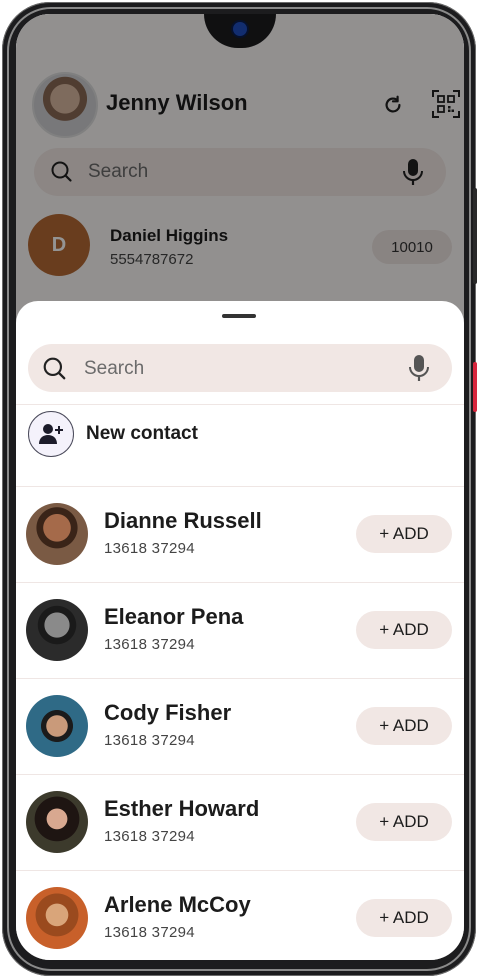  Describe the element at coordinates (183, 520) in the screenshot. I see `contact-name: Dianne Russell` at that location.